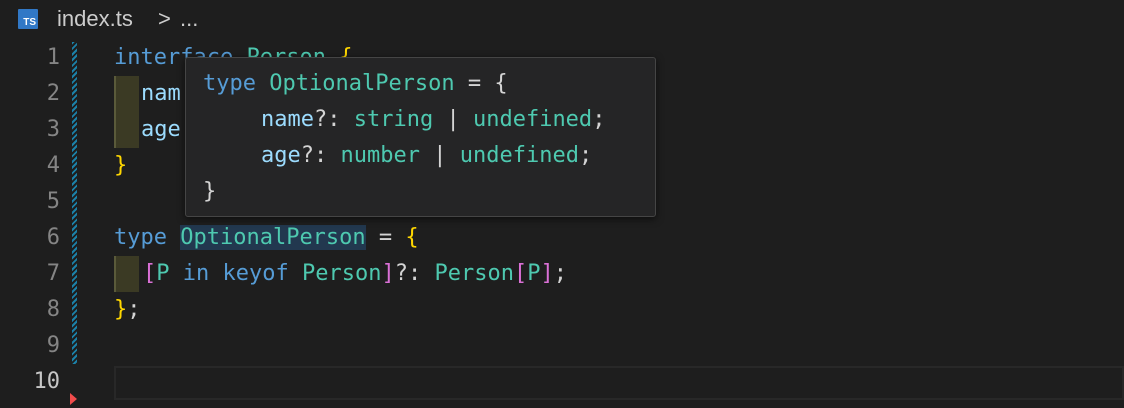 Image resolution: width=1124 pixels, height=408 pixels. I want to click on line-number: 9, so click(53, 345).